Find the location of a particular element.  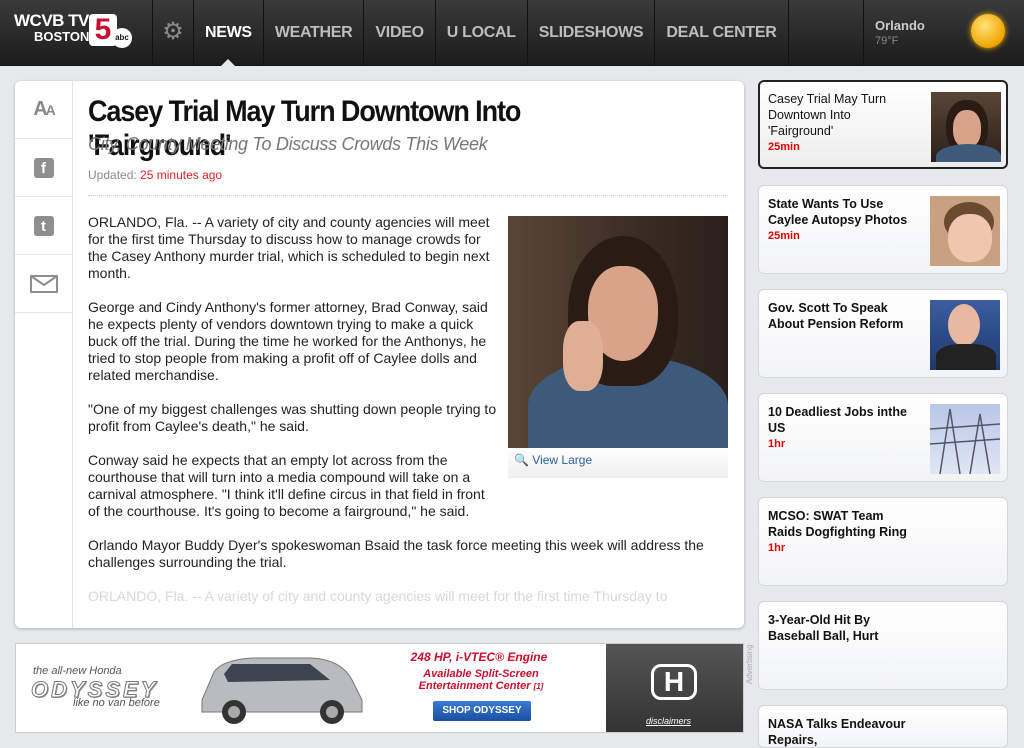

disclaimers-link: disclaimers is located at coordinates (668, 721).